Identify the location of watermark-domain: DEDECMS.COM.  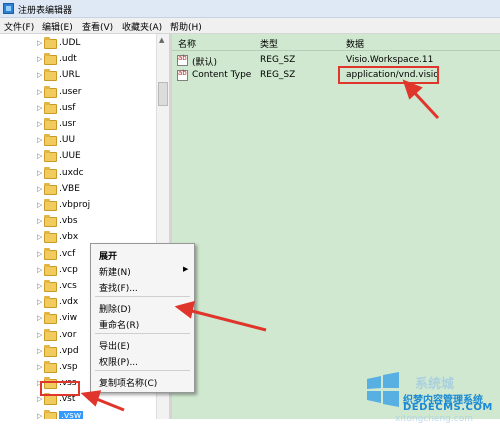
(448, 407).